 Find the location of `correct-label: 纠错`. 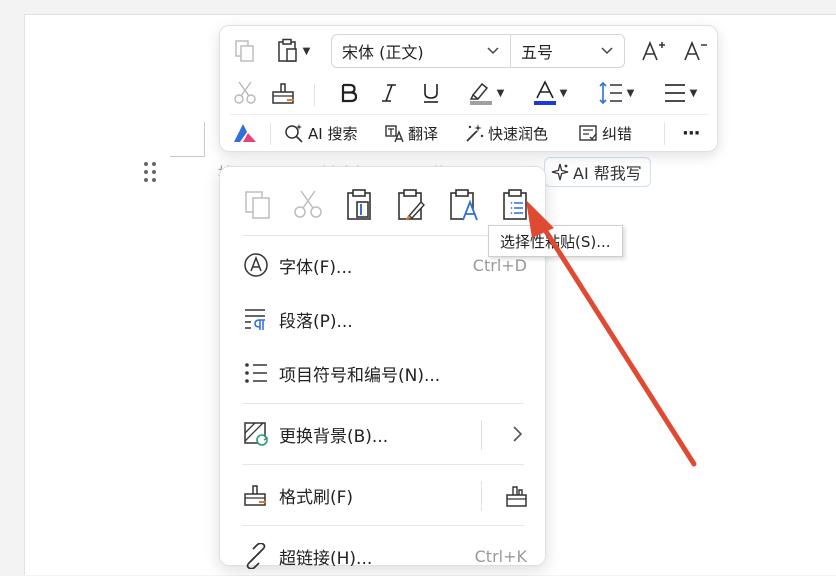

correct-label: 纠错 is located at coordinates (617, 133).